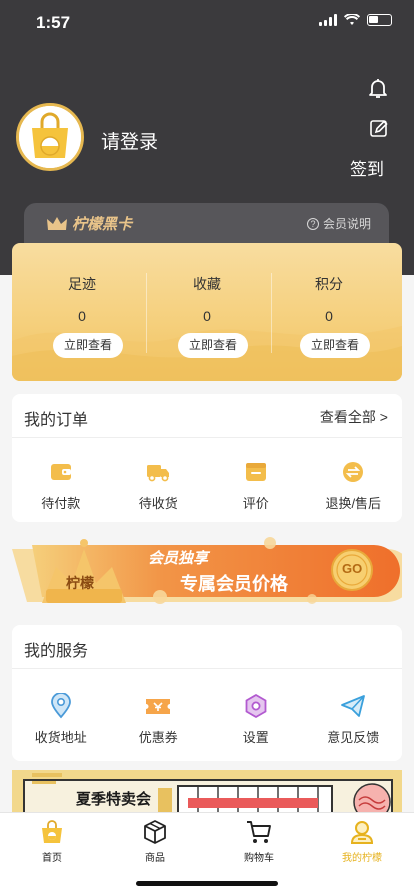 This screenshot has height=896, width=414. Describe the element at coordinates (207, 647) in the screenshot. I see `services-header: 我的服务` at that location.